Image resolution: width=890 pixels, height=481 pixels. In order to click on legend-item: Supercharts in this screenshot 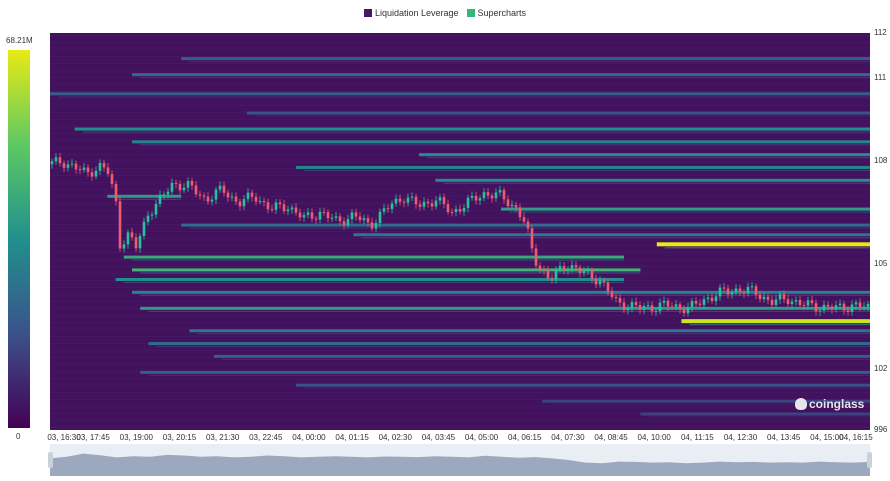, I will do `click(496, 13)`.